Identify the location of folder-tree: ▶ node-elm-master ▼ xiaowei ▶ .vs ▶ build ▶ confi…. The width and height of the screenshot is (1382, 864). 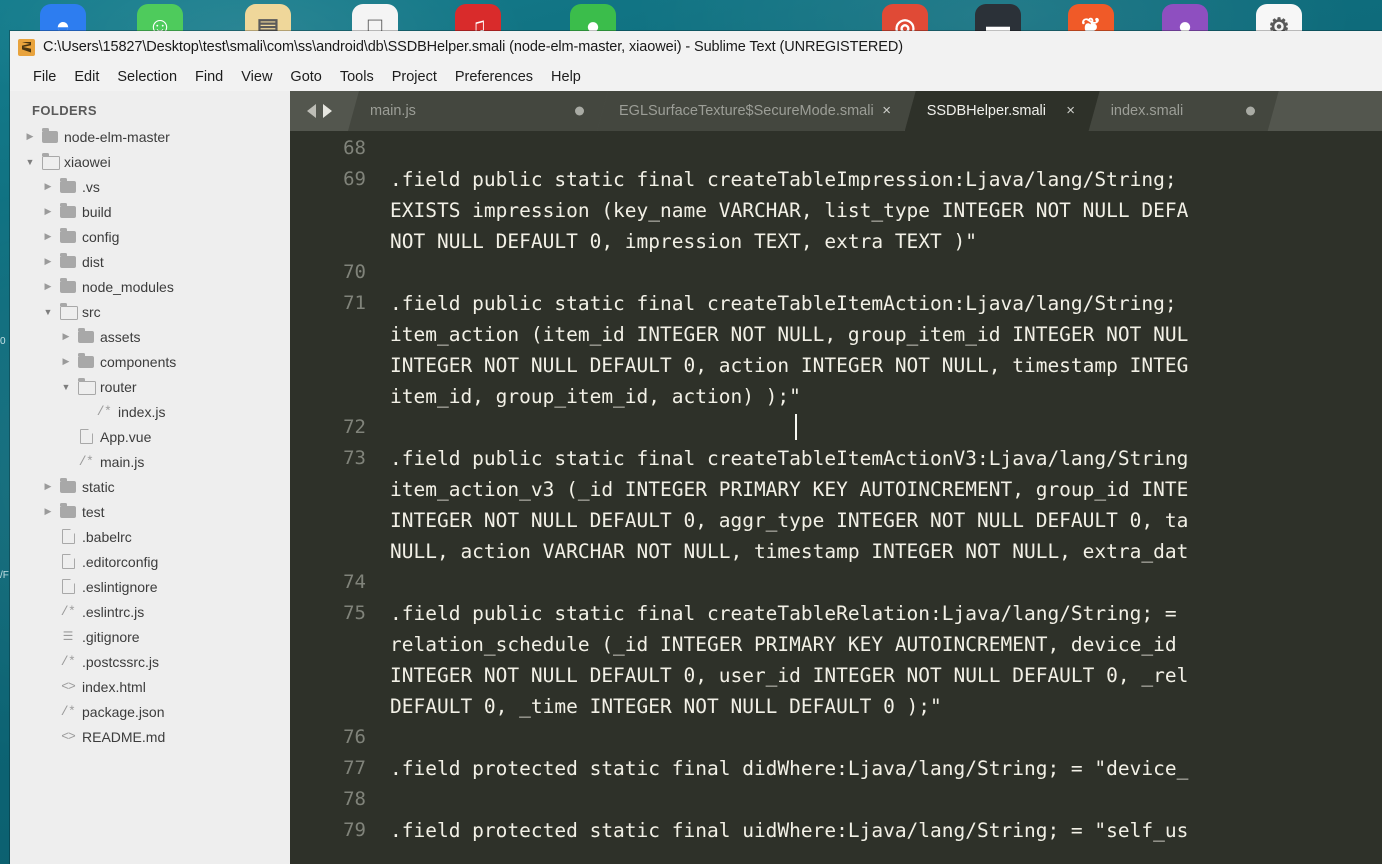
(150, 436).